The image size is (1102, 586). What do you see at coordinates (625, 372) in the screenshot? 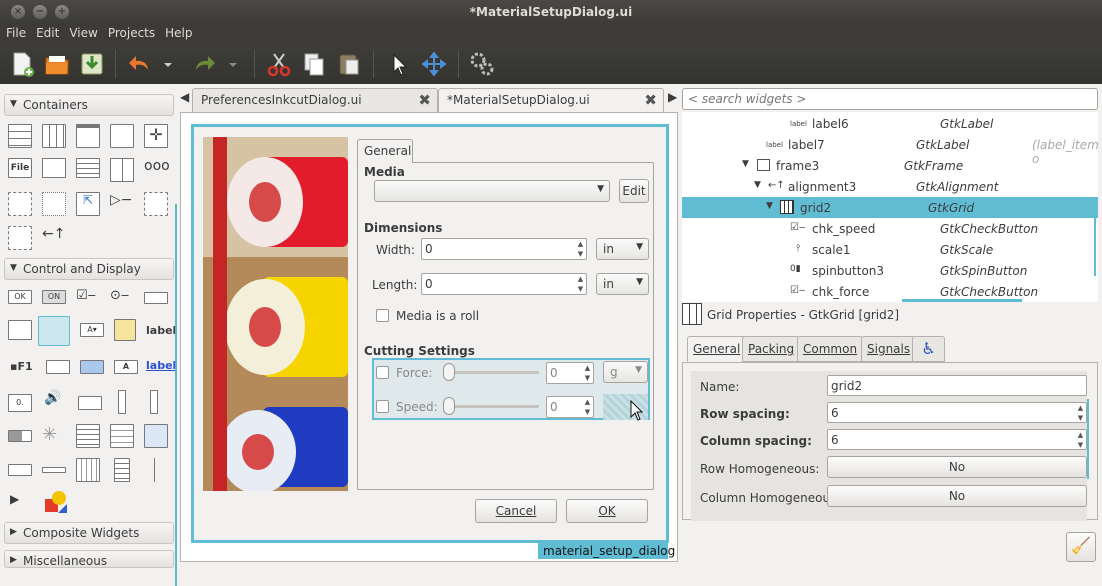
I see `force-unit-combo: g ▼` at bounding box center [625, 372].